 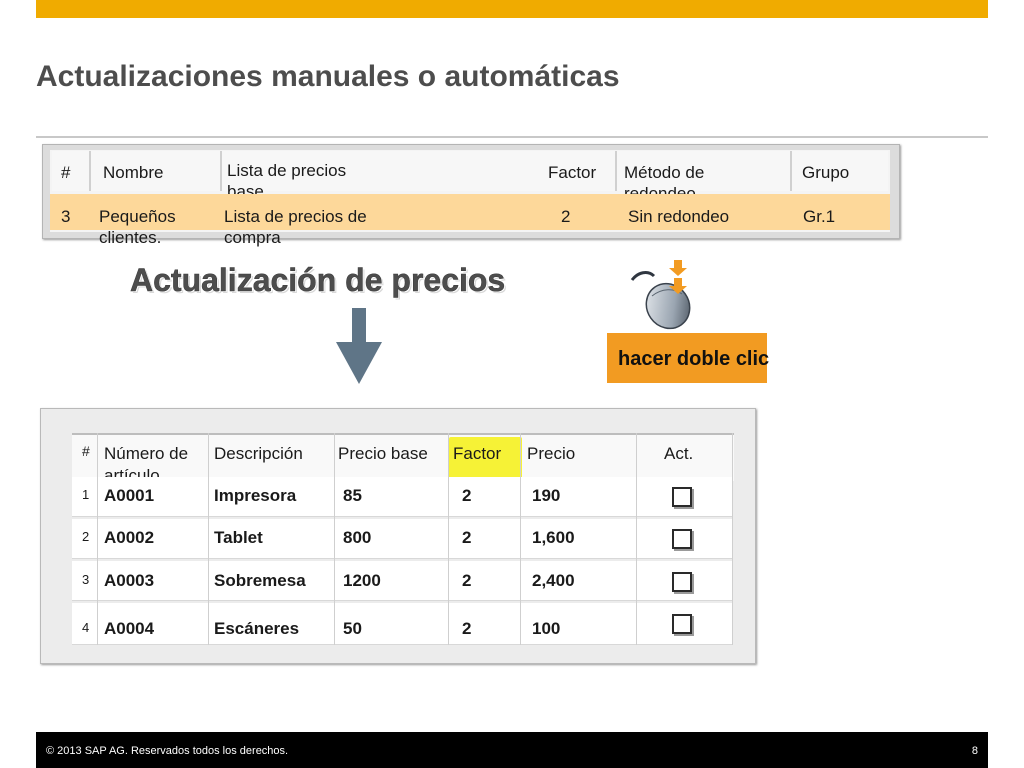 What do you see at coordinates (295, 227) in the screenshot?
I see `row-base-list: Lista de precios de compra` at bounding box center [295, 227].